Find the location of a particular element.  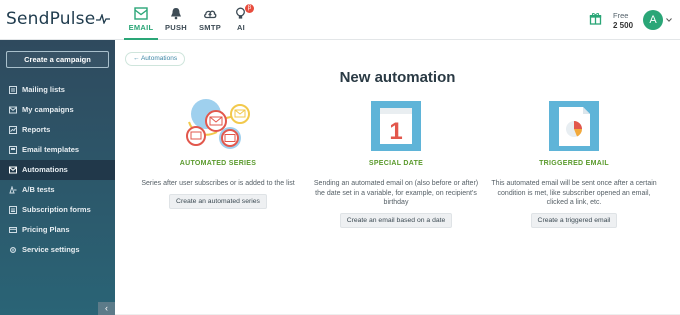

sidebar-item-label: Service settings is located at coordinates (51, 249).